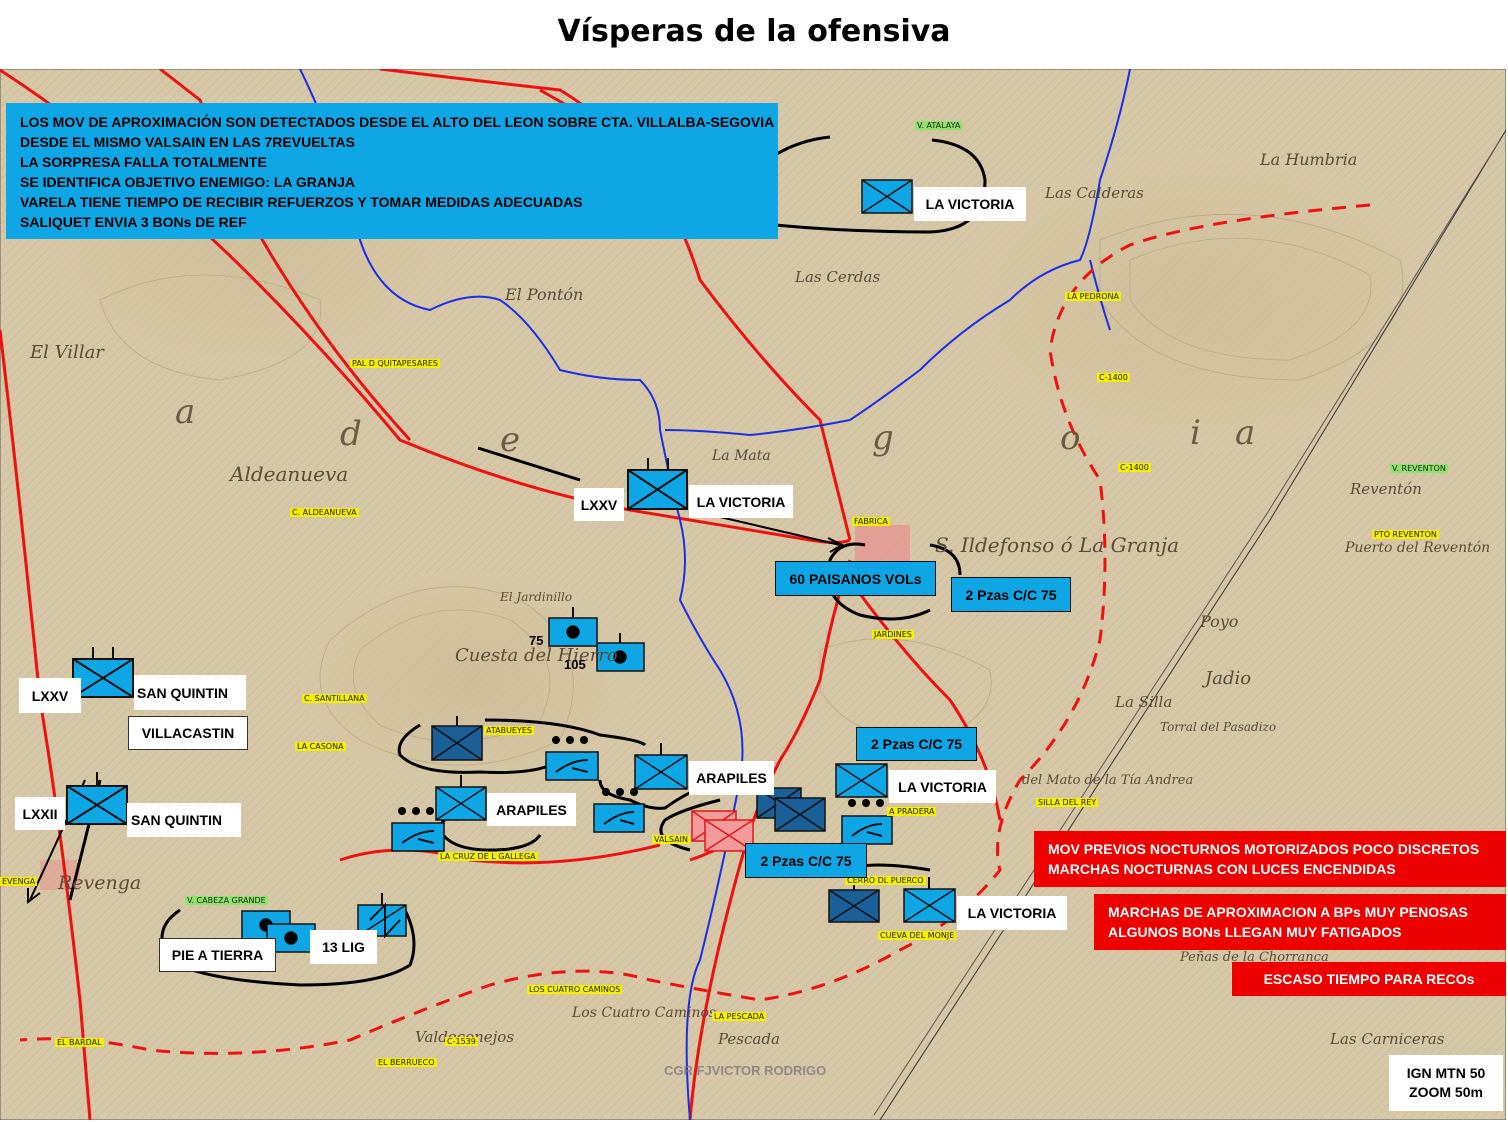  Describe the element at coordinates (40, 813) in the screenshot. I see `unit-label-lxxii: LXXII` at that location.